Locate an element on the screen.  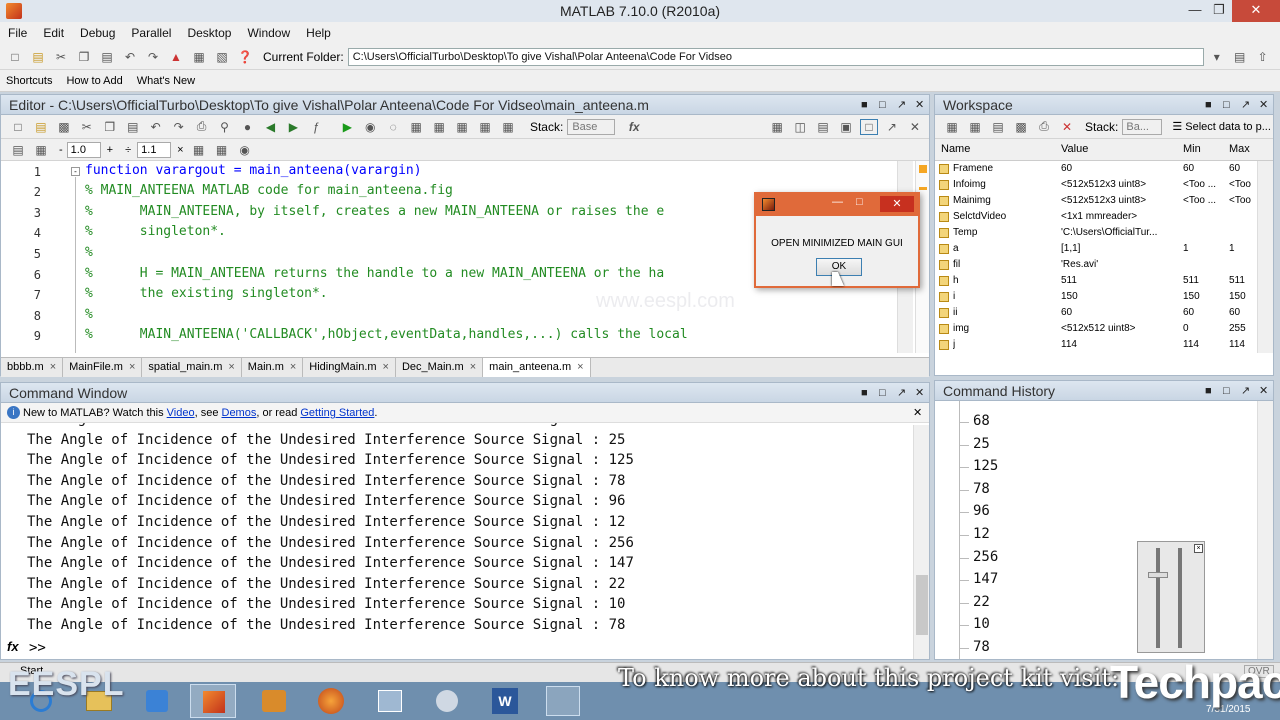
exit-debug-icon: ▦ is located at coordinates (508, 127).